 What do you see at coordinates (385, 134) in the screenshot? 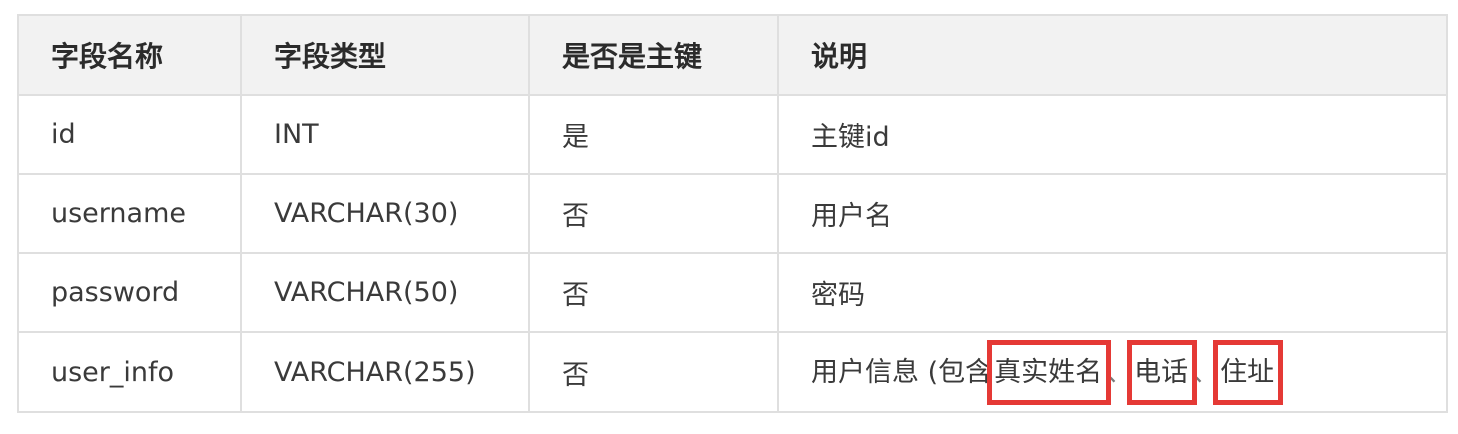
I see `cell-field-type: INT` at bounding box center [385, 134].